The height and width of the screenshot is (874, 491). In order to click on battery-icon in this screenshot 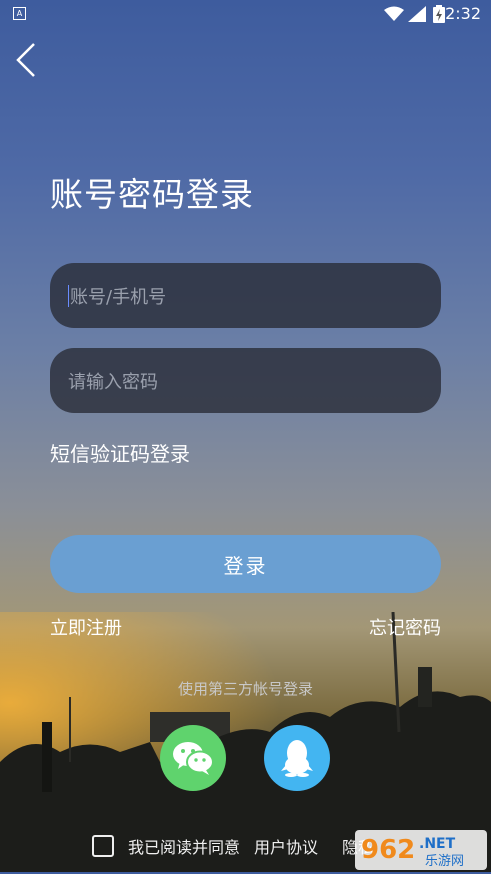, I will do `click(439, 14)`.